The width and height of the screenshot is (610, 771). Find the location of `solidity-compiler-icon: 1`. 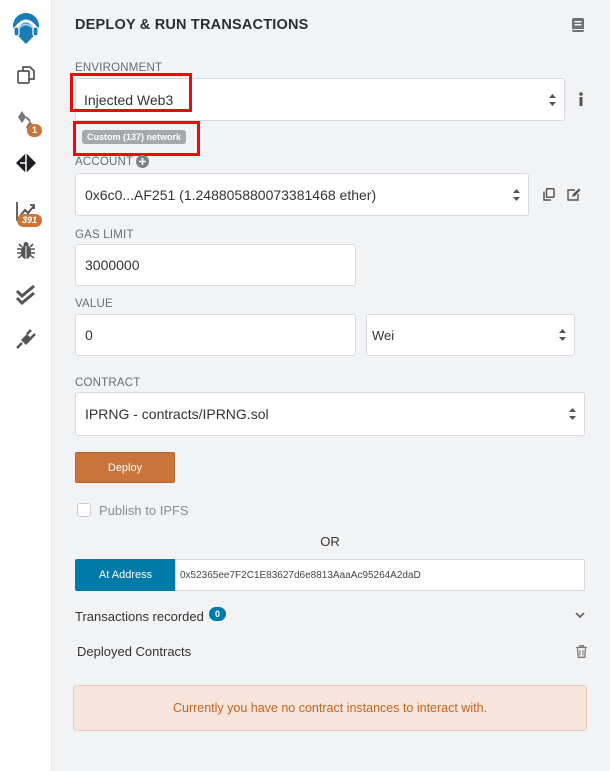

solidity-compiler-icon: 1 is located at coordinates (26, 122).